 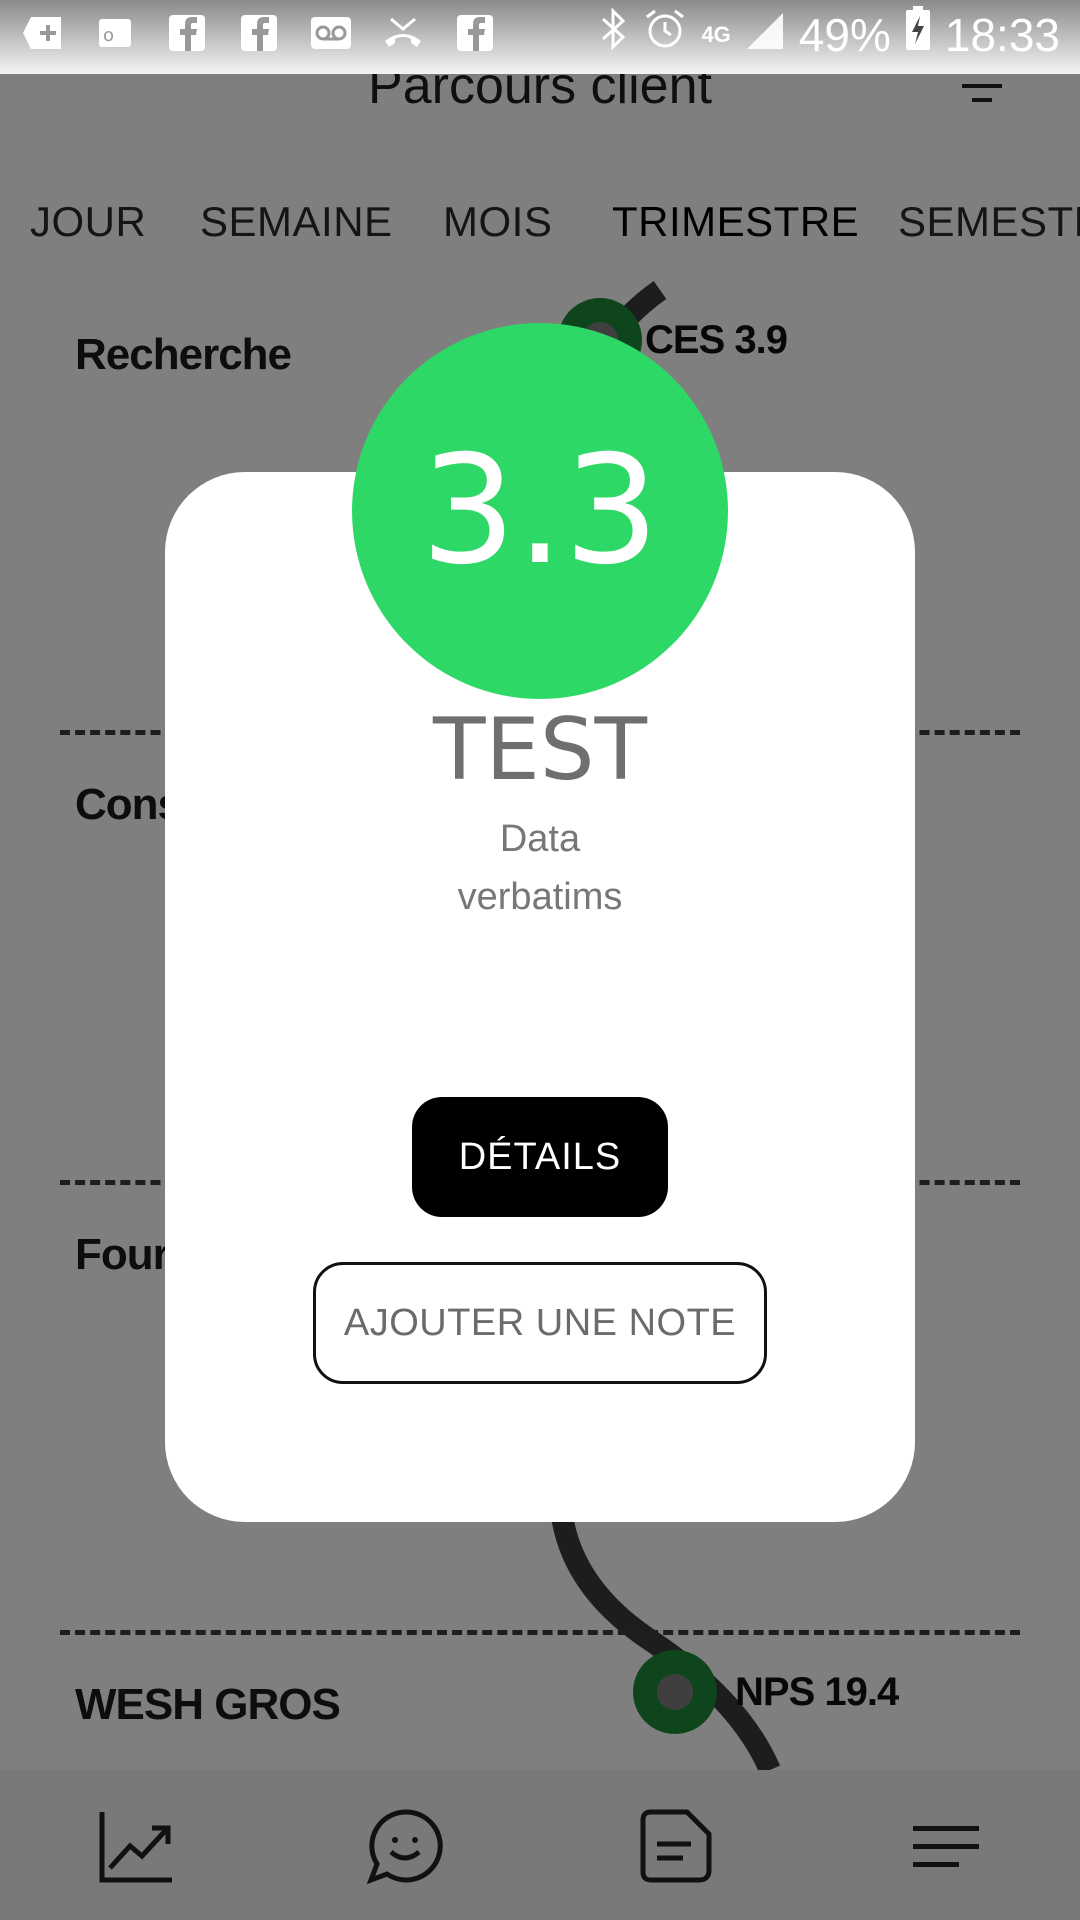 I want to click on network-type: 4G, so click(x=716, y=34).